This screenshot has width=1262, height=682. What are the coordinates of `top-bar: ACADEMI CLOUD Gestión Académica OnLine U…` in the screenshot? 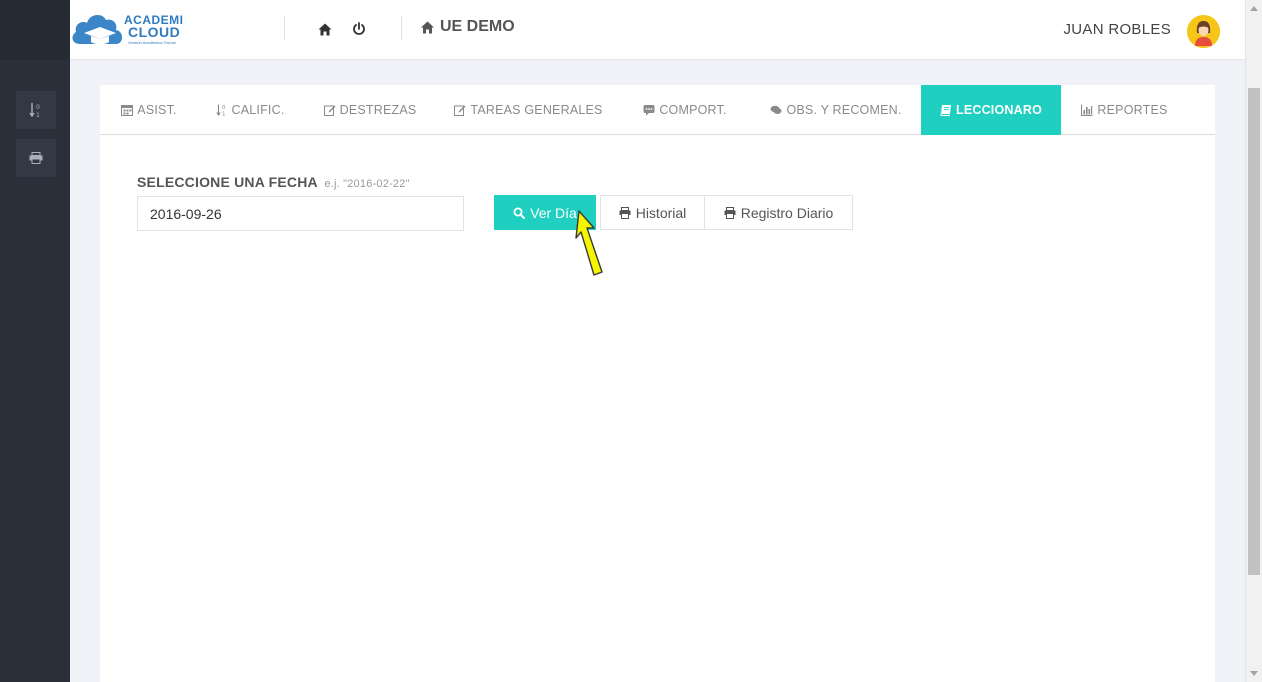 It's located at (657, 30).